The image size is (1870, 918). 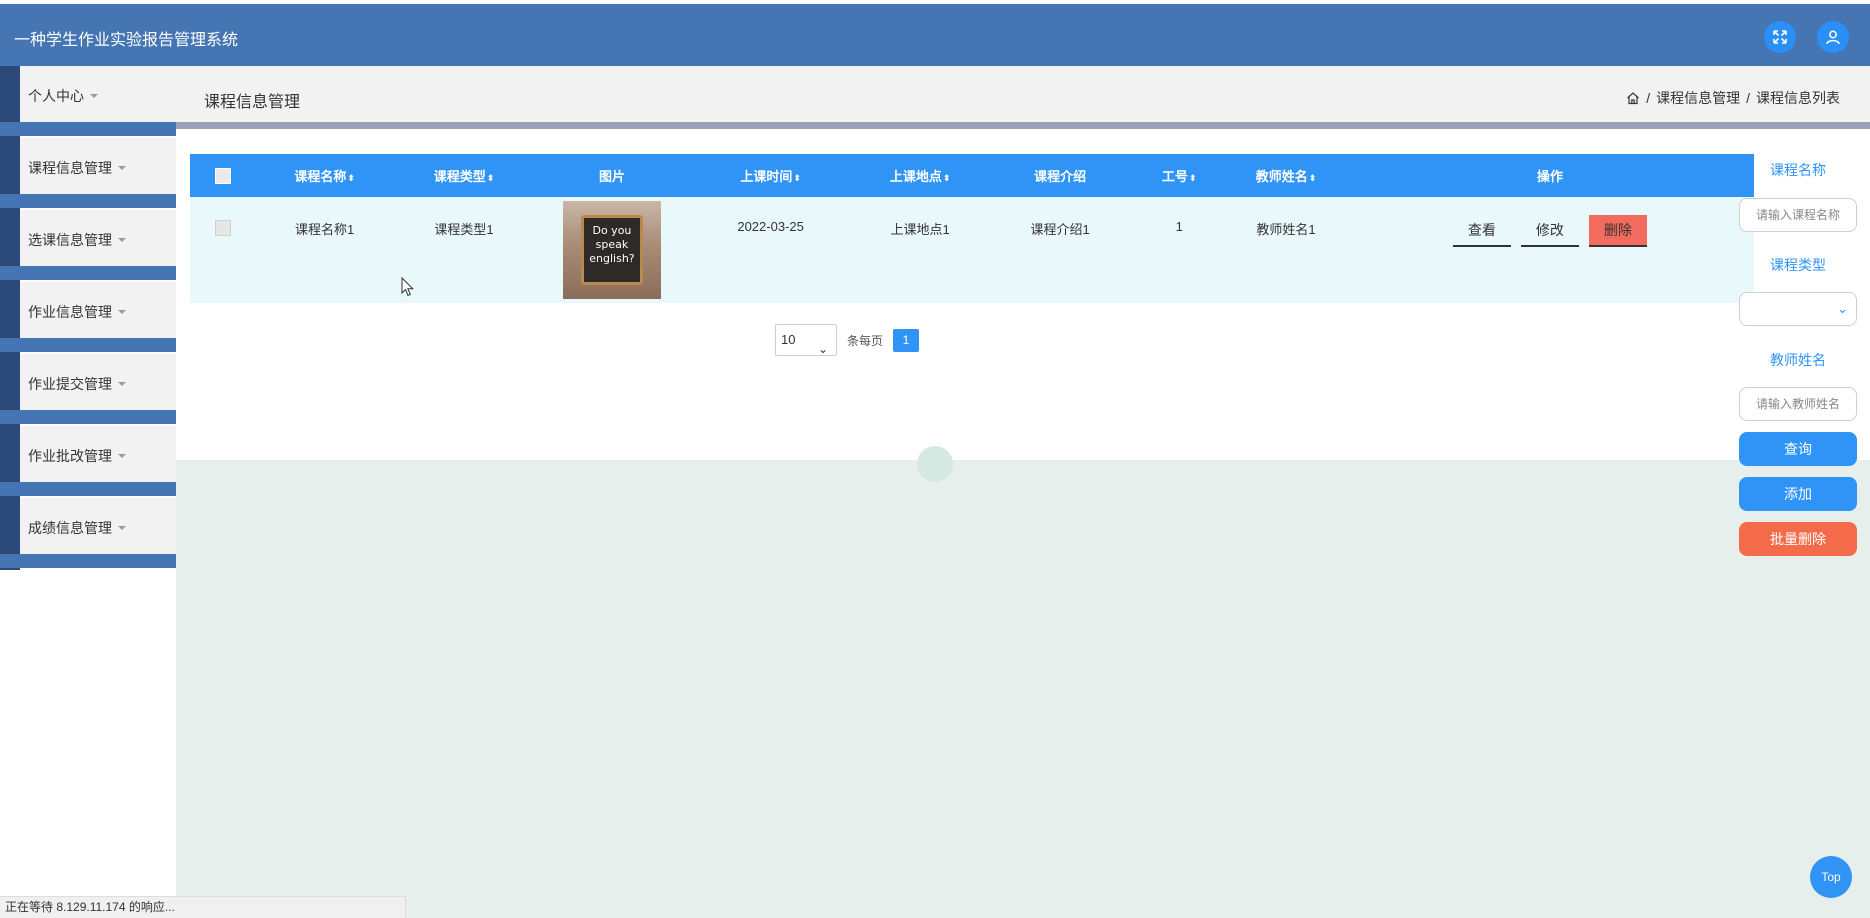 I want to click on fullscreen-button, so click(x=1780, y=37).